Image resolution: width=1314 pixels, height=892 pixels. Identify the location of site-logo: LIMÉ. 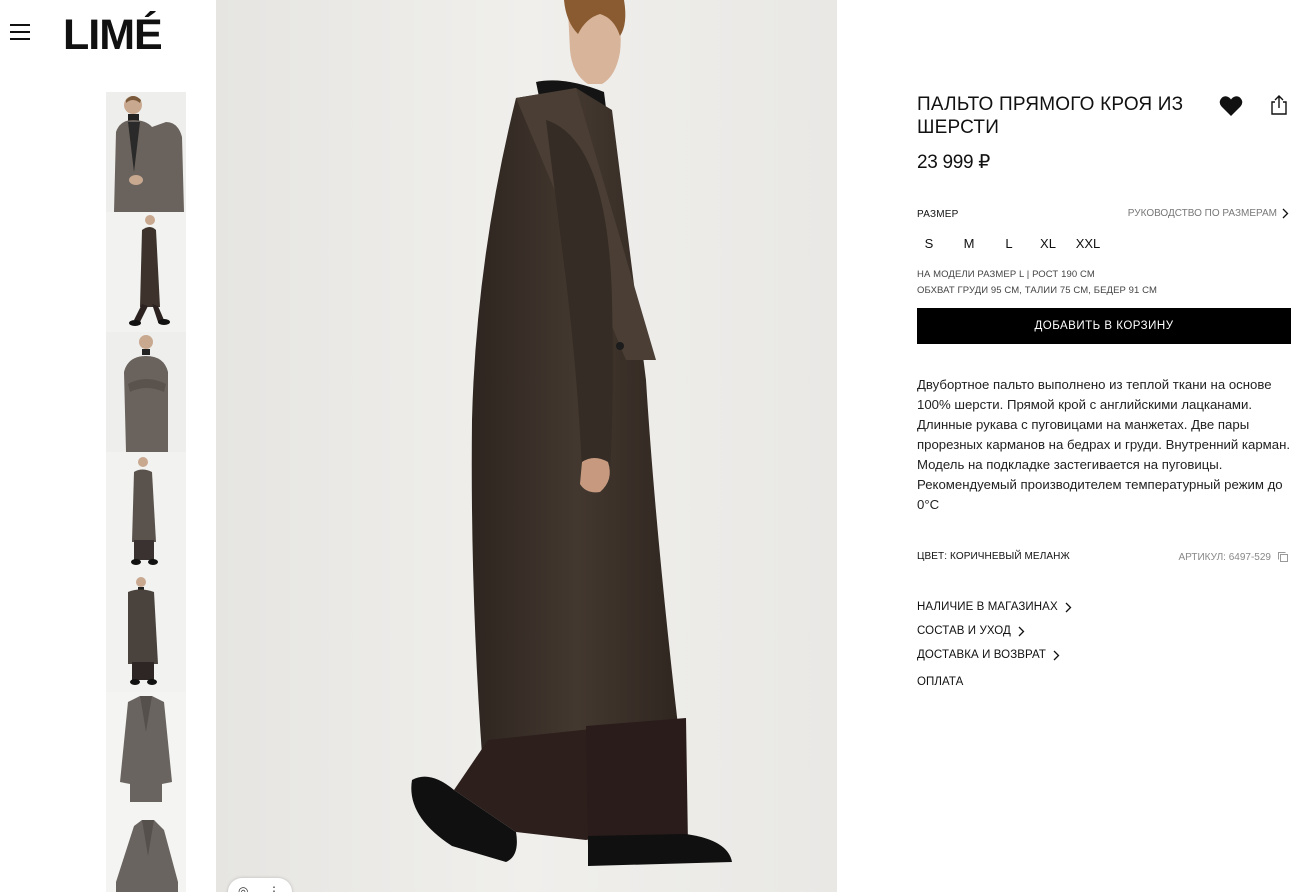
(113, 35).